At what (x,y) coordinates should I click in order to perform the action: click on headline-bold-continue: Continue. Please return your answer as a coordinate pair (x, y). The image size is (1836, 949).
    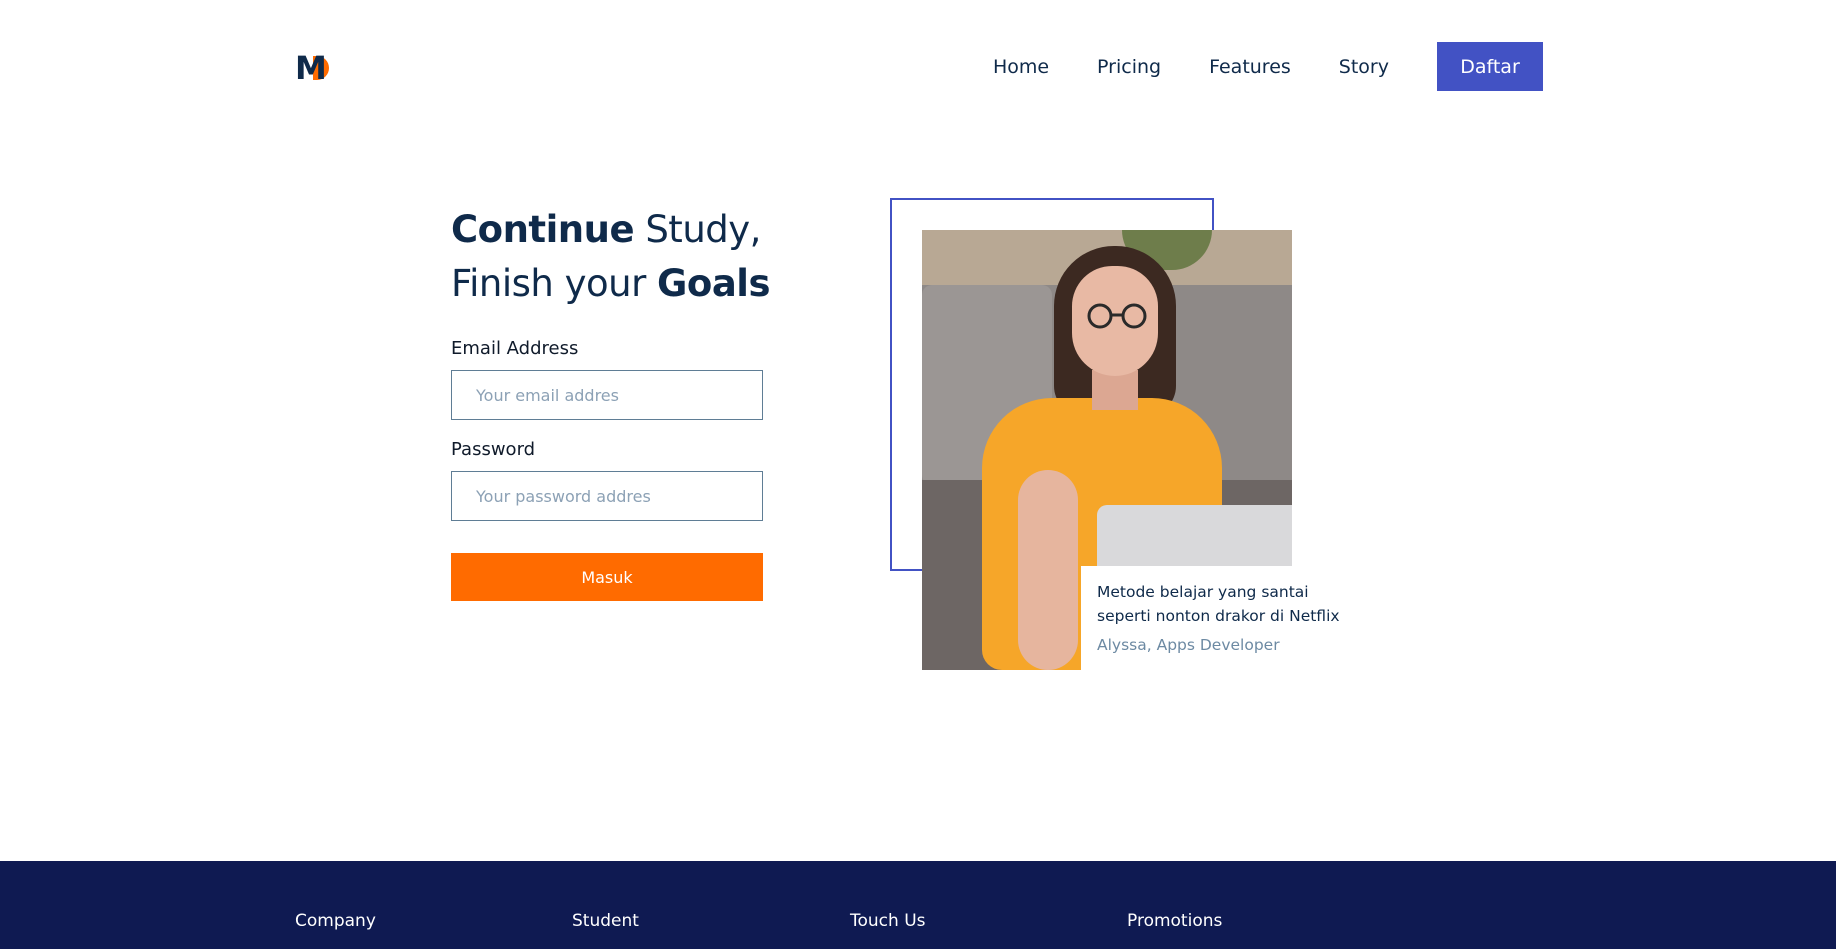
    Looking at the image, I should click on (543, 229).